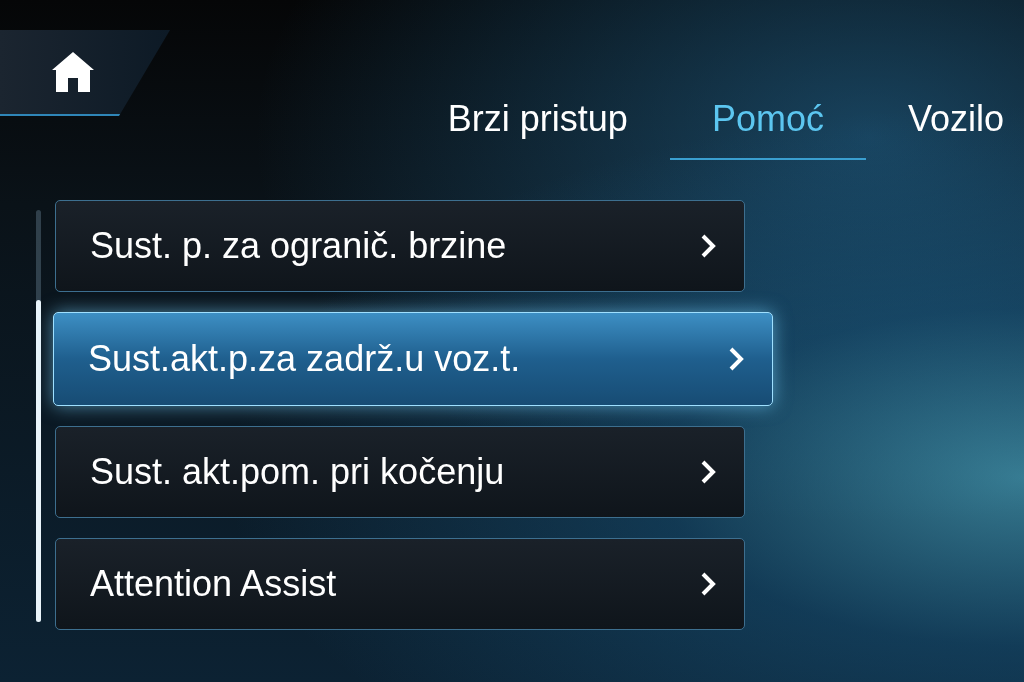 The height and width of the screenshot is (682, 1024). Describe the element at coordinates (413, 359) in the screenshot. I see `menu-item: Sust.akt.p.za zadrž.u voz.t.` at that location.